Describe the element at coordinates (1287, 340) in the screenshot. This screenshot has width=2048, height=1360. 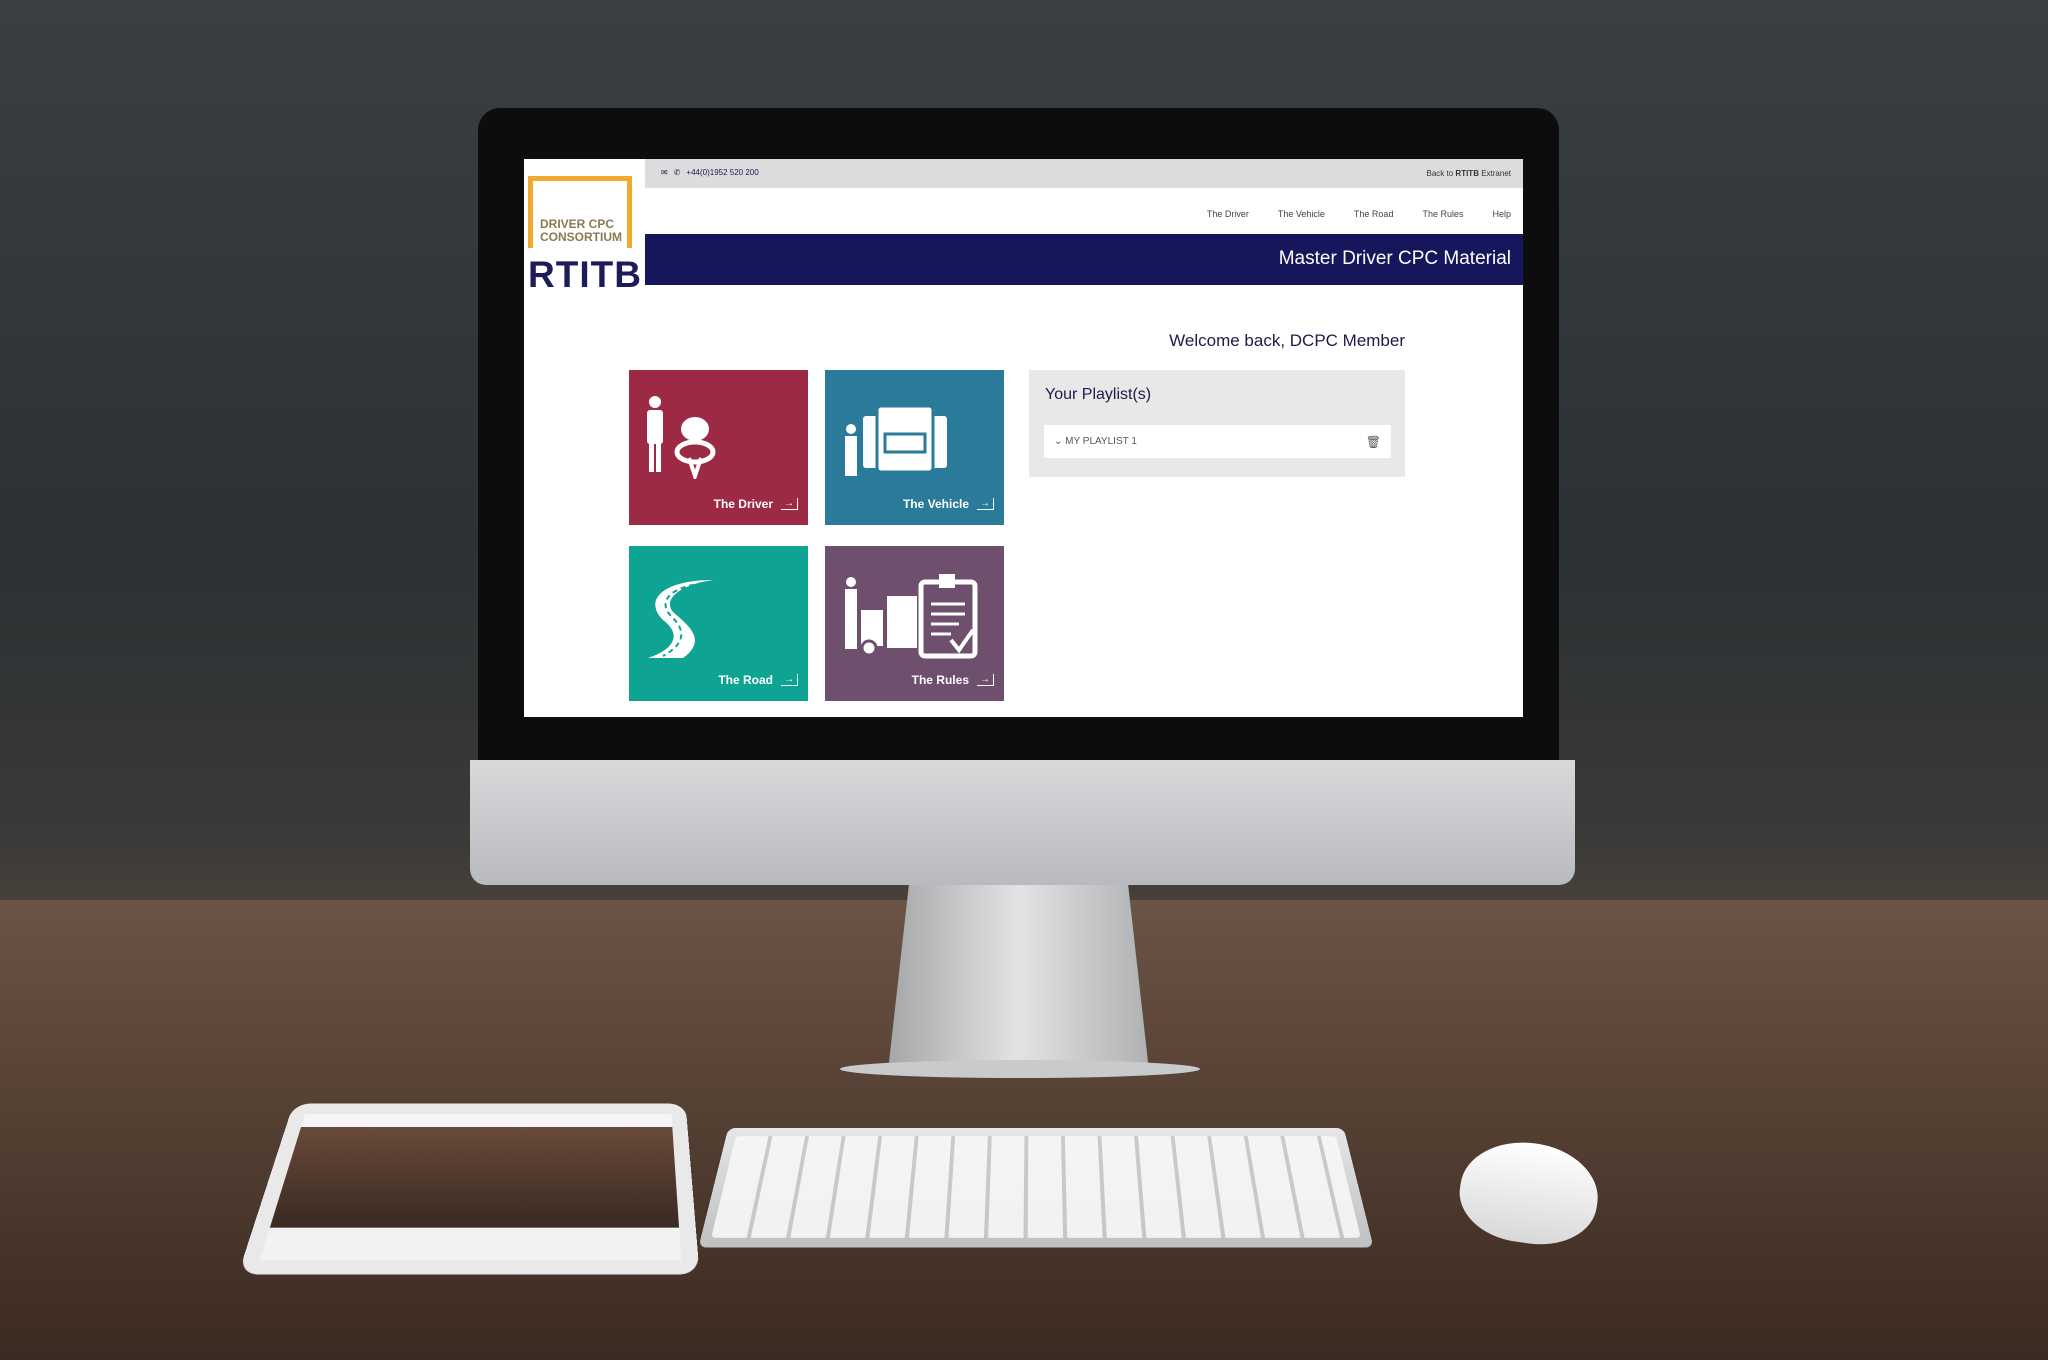
I see `welcome-message: Welcome back, DCPC Member` at that location.